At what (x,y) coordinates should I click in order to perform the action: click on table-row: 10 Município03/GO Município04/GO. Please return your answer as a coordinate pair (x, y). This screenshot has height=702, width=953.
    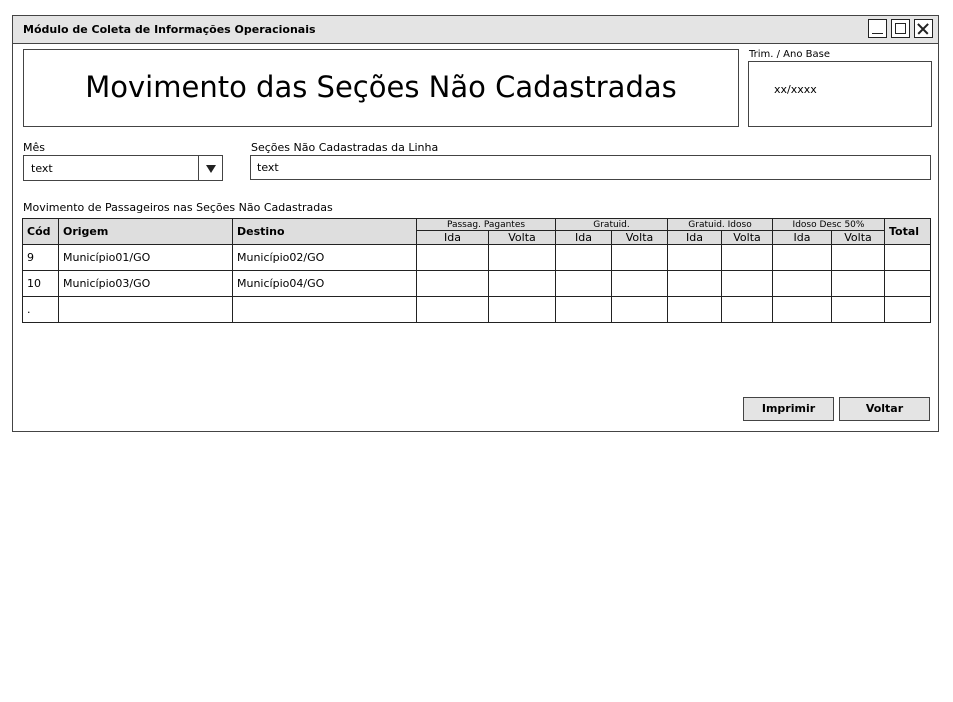
    Looking at the image, I should click on (476, 283).